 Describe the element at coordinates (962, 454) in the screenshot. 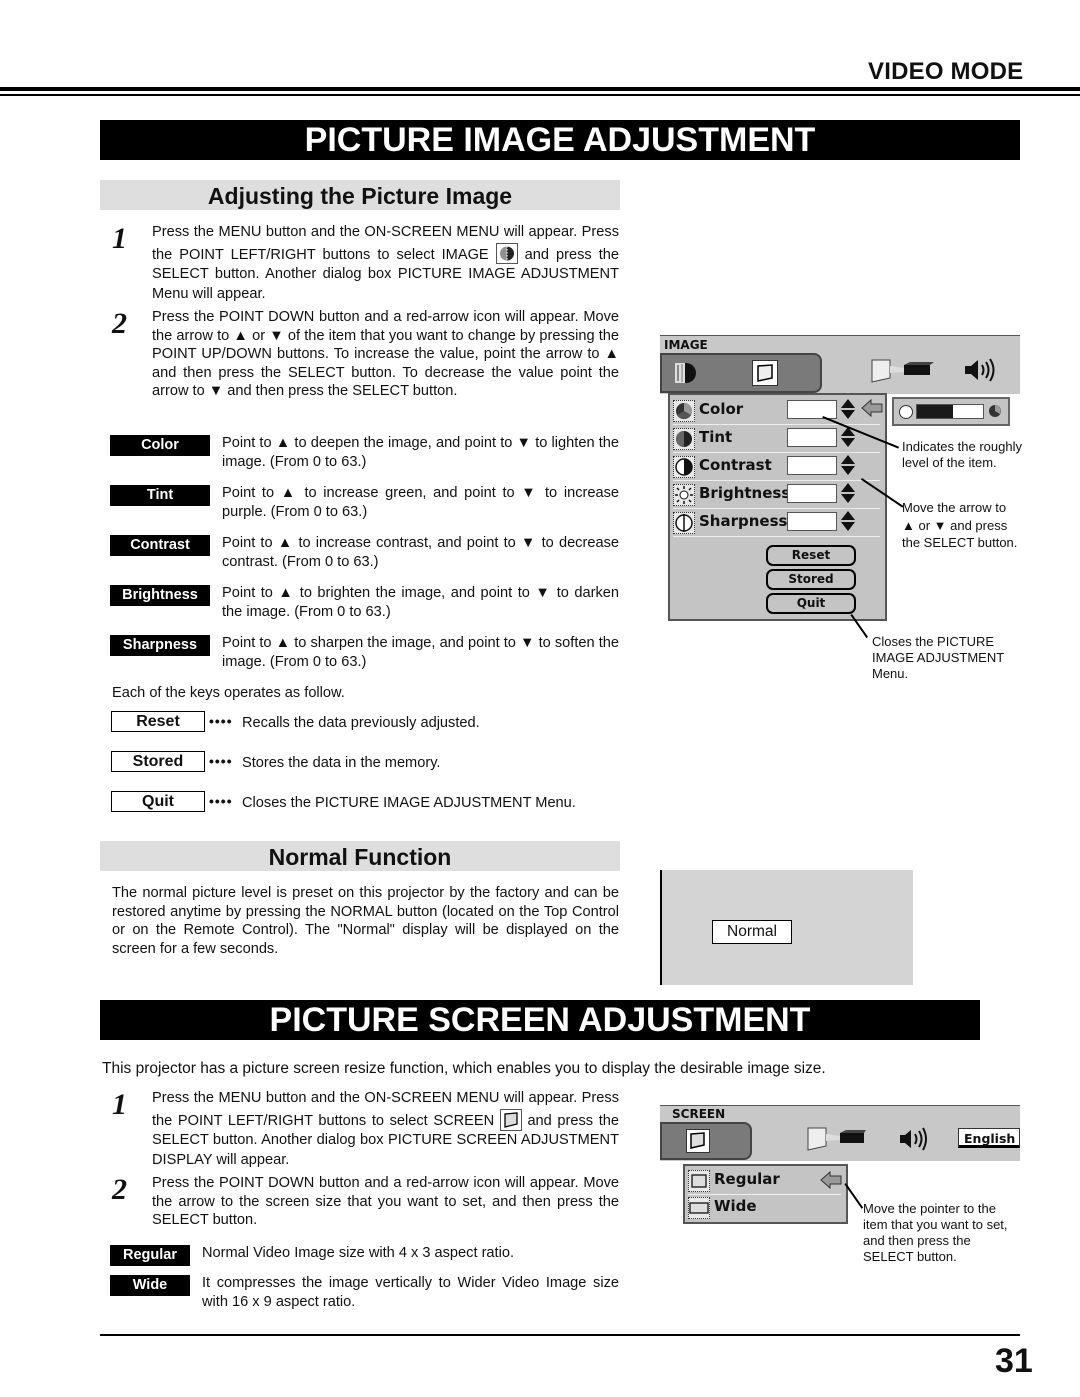

I see `callout-level: Indicates the roughly level of the item.` at that location.